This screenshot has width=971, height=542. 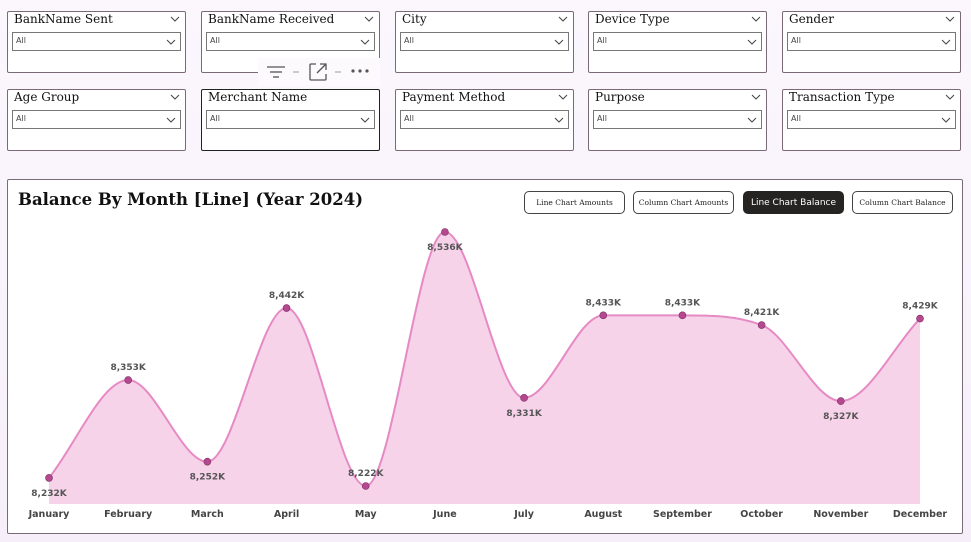 I want to click on visual-header-toolbar, so click(x=319, y=72).